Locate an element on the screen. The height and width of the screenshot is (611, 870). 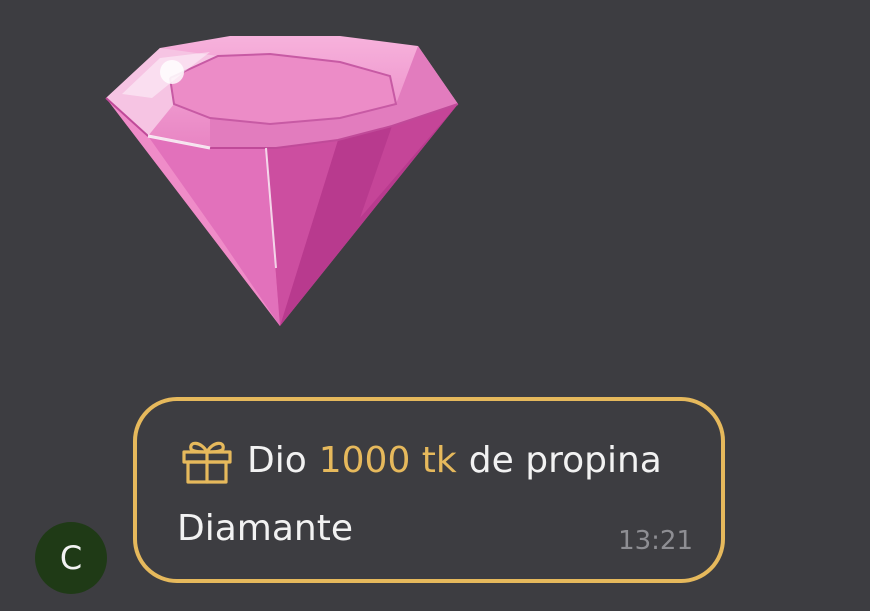
gift-name: Diamante is located at coordinates (265, 528).